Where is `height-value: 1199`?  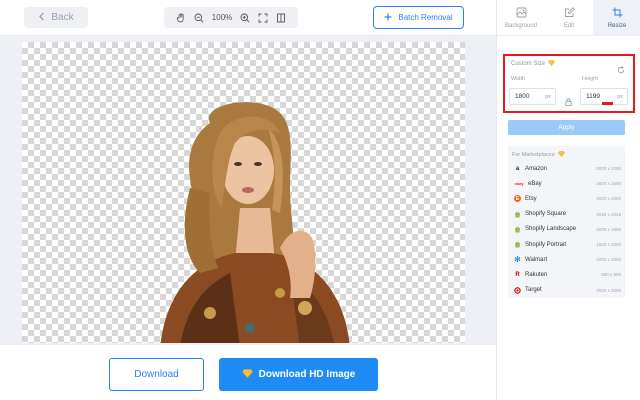 height-value: 1199 is located at coordinates (593, 96).